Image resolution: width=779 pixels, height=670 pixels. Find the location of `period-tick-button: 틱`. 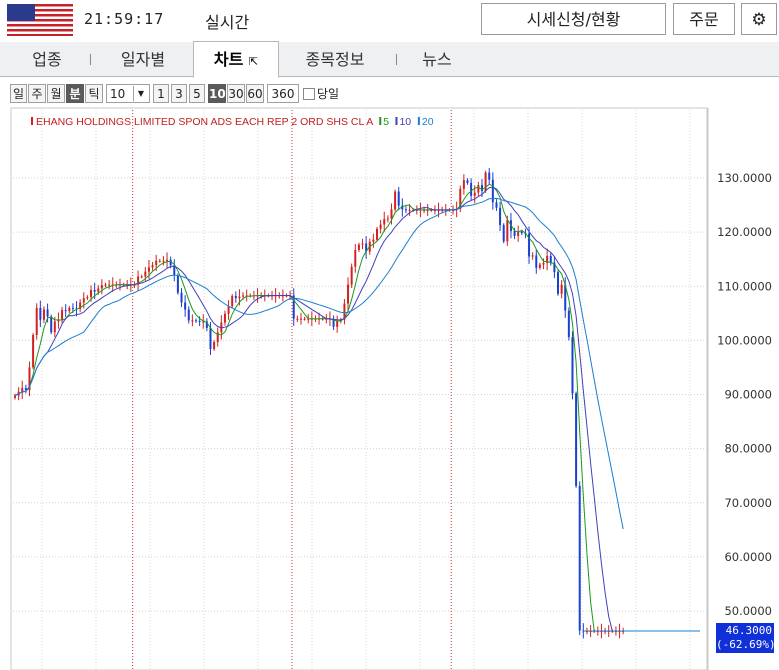

period-tick-button: 틱 is located at coordinates (94, 93).